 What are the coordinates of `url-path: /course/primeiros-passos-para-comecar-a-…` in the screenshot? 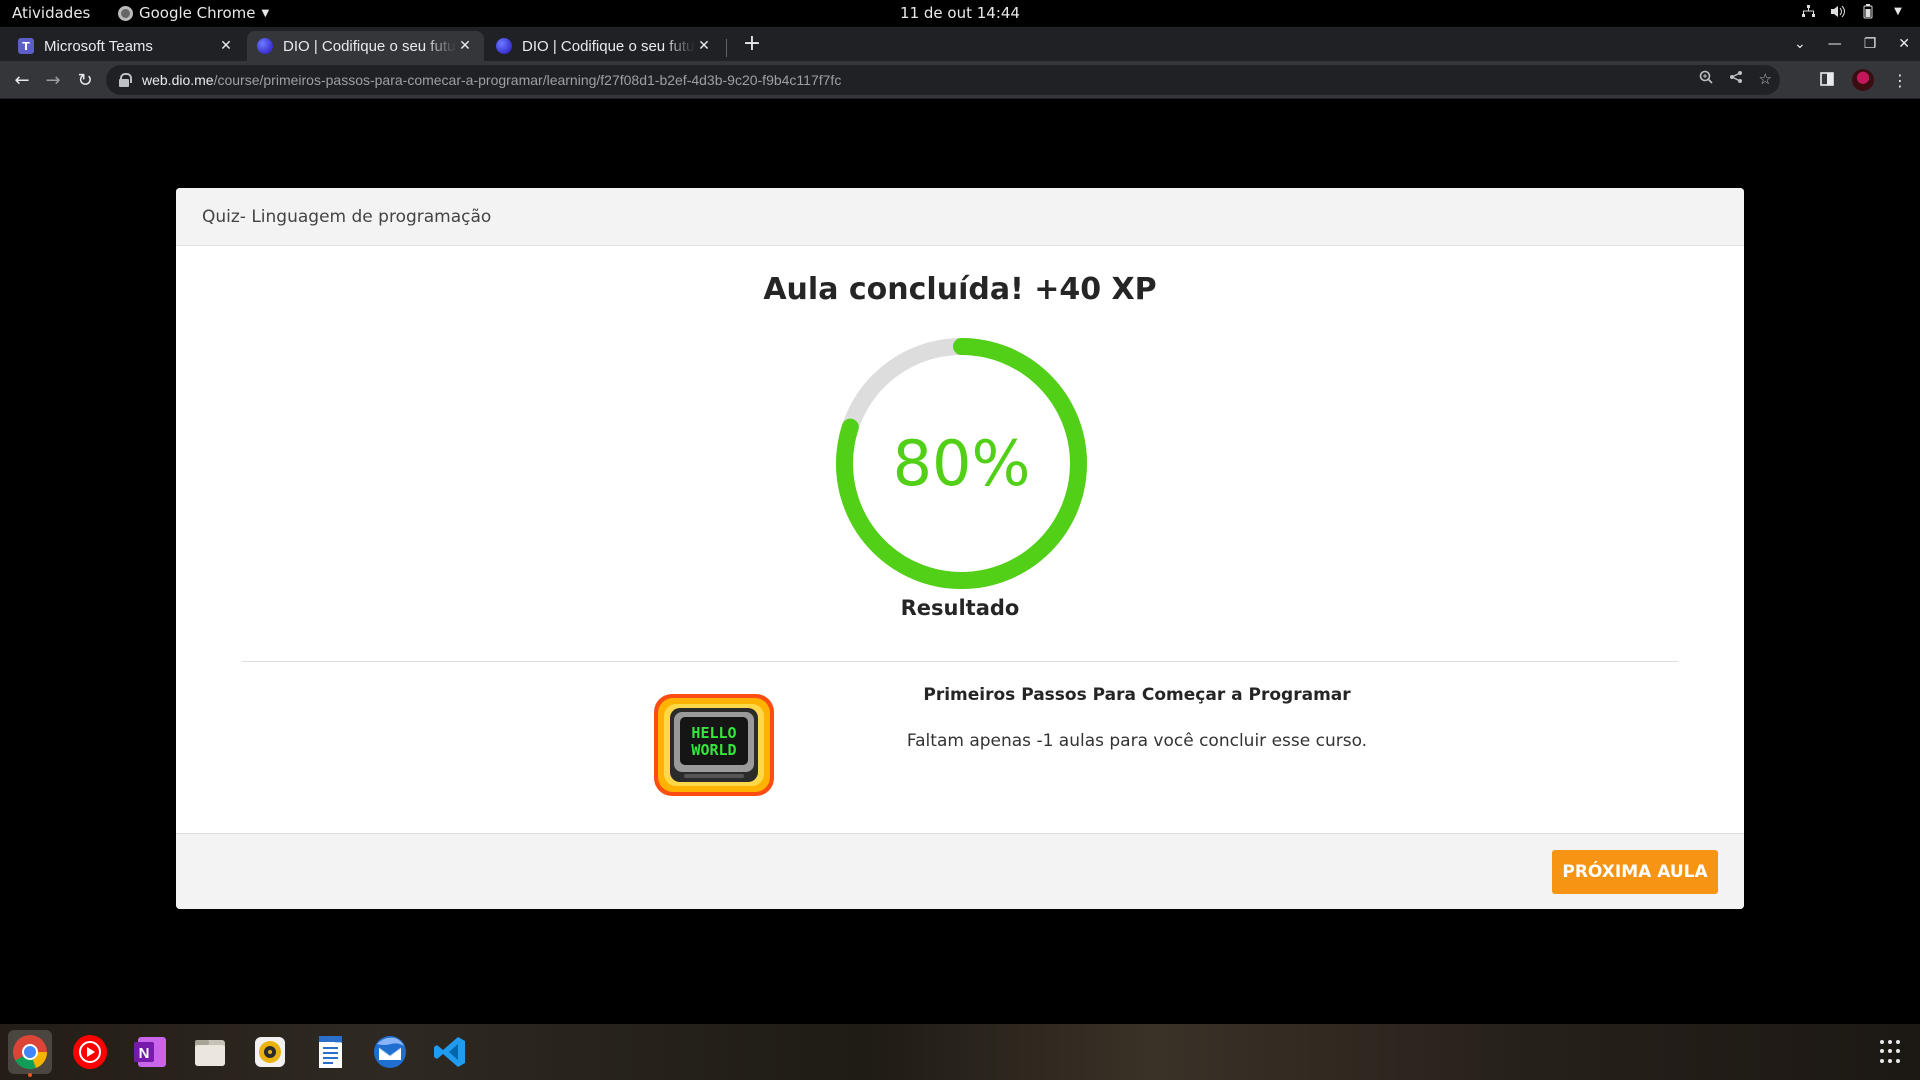 It's located at (527, 80).